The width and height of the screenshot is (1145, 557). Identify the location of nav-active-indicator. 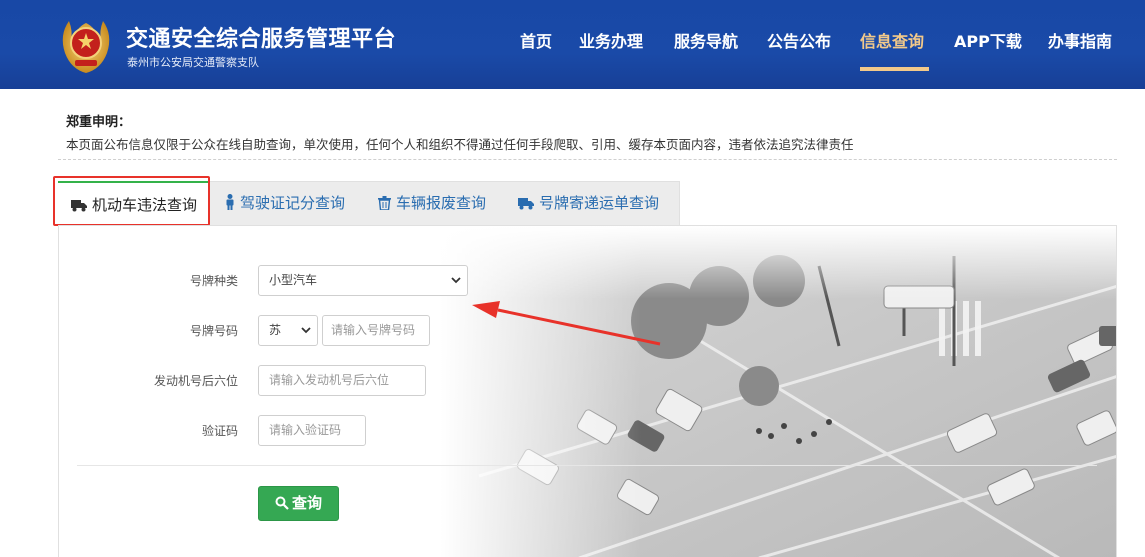
(894, 69).